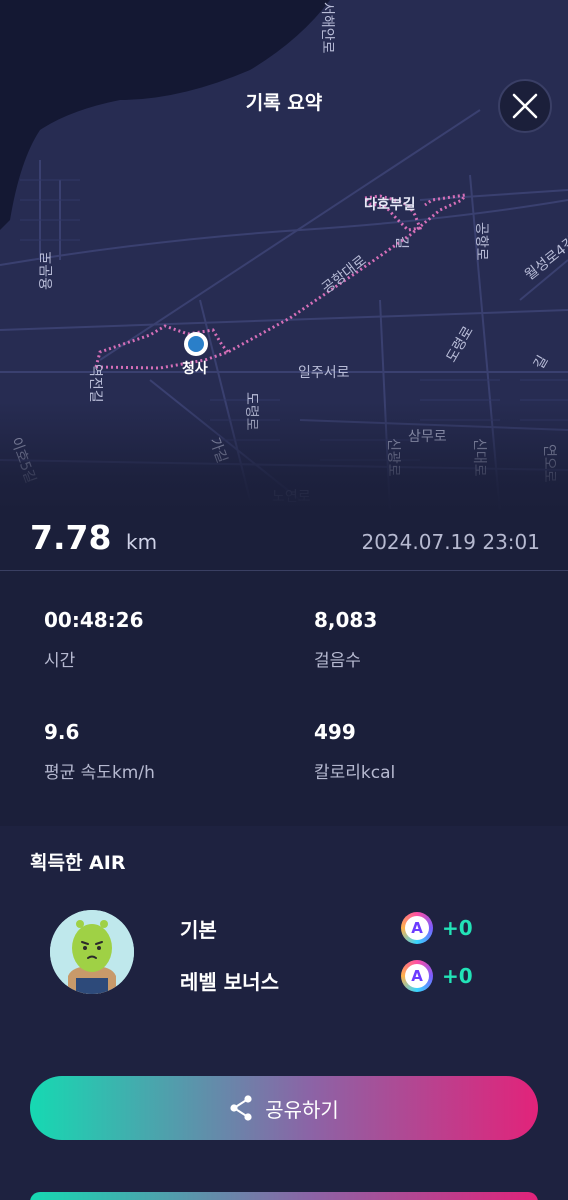 The image size is (568, 1200). Describe the element at coordinates (335, 732) in the screenshot. I see `stat-calories-value: 499` at that location.